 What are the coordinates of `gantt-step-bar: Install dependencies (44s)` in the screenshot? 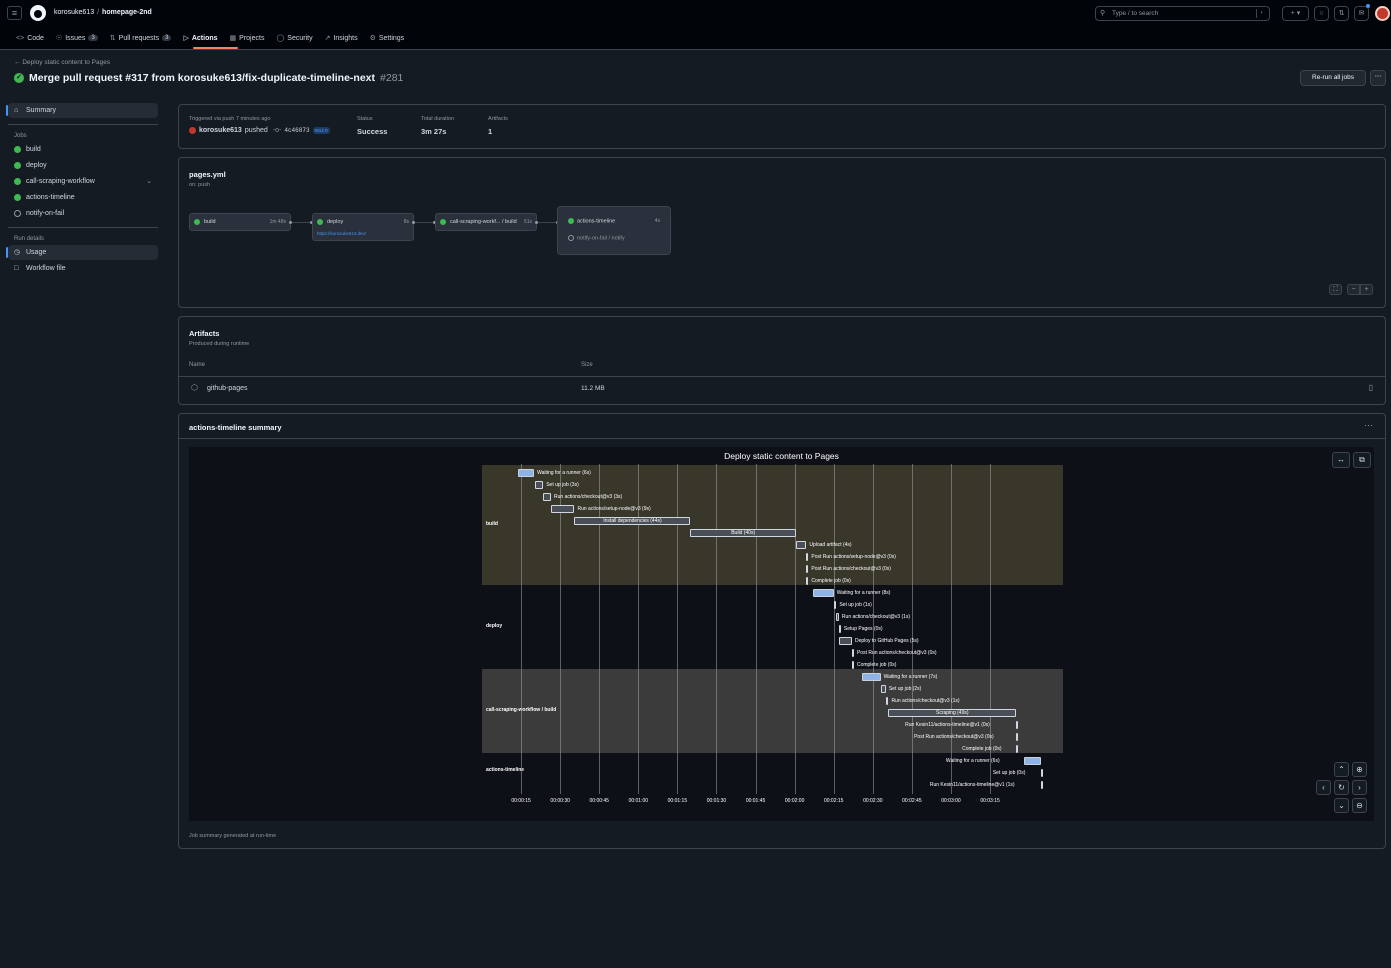 It's located at (632, 521).